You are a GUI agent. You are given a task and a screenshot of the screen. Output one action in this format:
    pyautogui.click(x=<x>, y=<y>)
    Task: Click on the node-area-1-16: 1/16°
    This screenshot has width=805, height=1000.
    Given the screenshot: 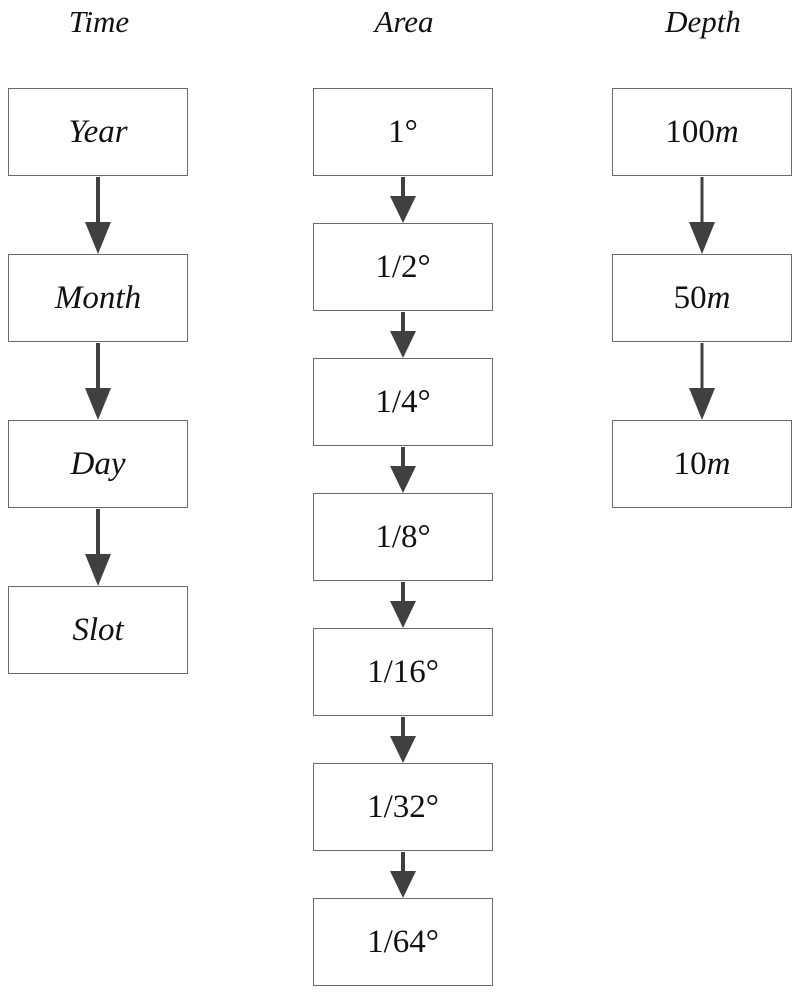 What is the action you would take?
    pyautogui.click(x=403, y=672)
    